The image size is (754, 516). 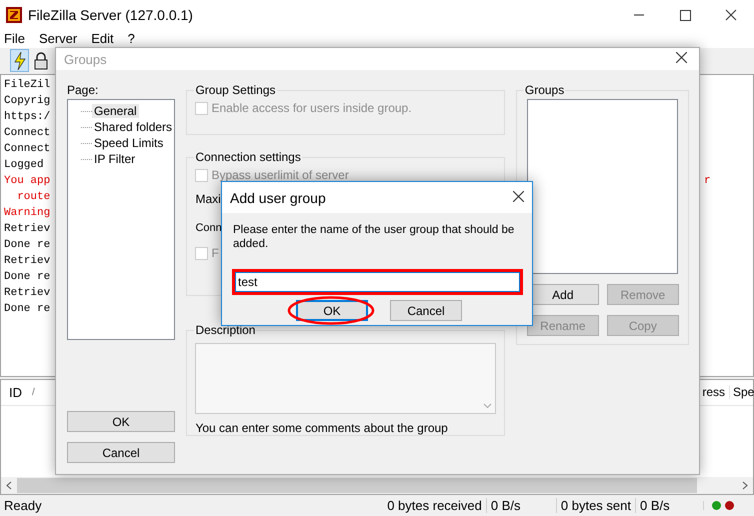 I want to click on column-header: ID, so click(x=15, y=392).